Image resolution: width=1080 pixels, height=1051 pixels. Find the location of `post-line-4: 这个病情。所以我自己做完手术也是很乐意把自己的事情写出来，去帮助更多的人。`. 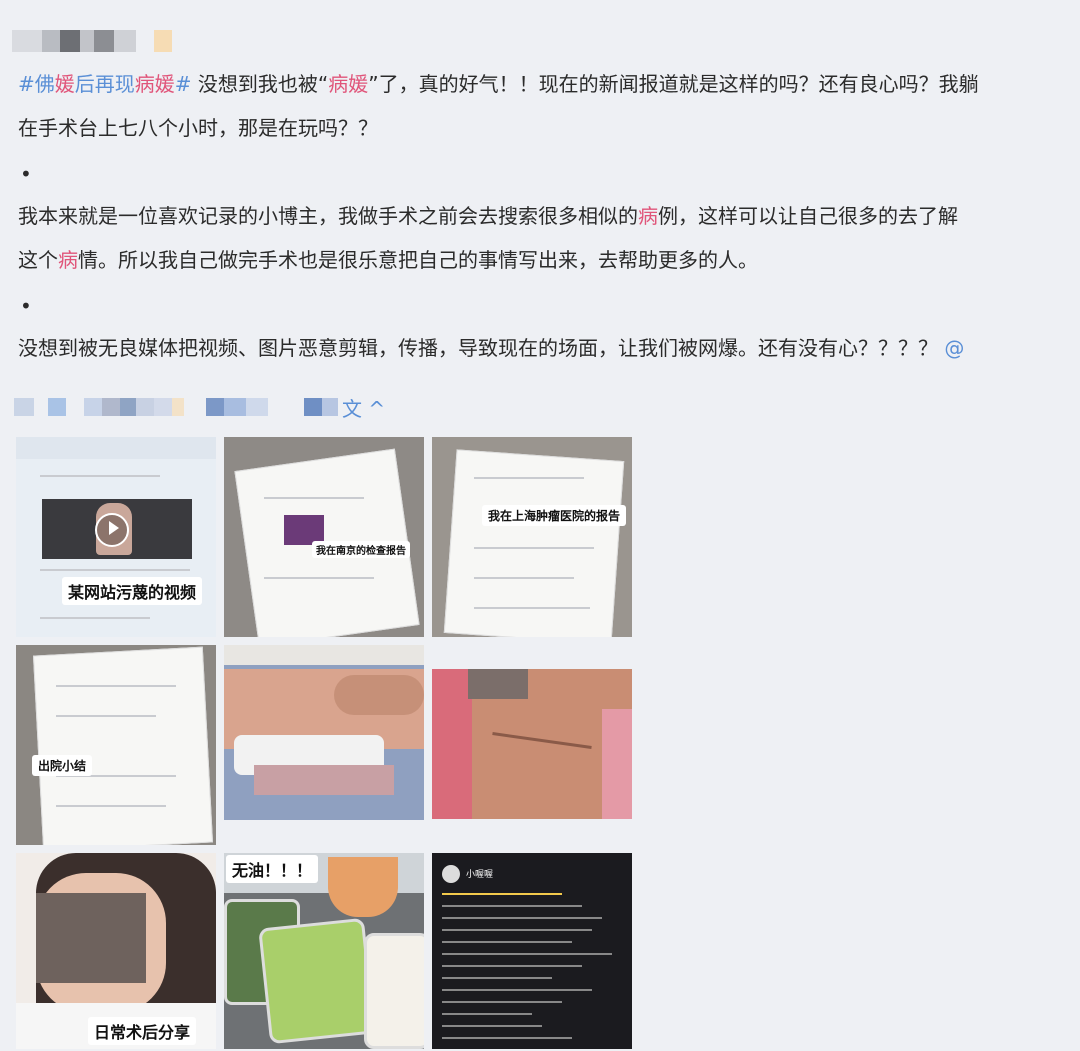

post-line-4: 这个病情。所以我自己做完手术也是很乐意把自己的事情写出来，去帮助更多的人。 is located at coordinates (388, 260).